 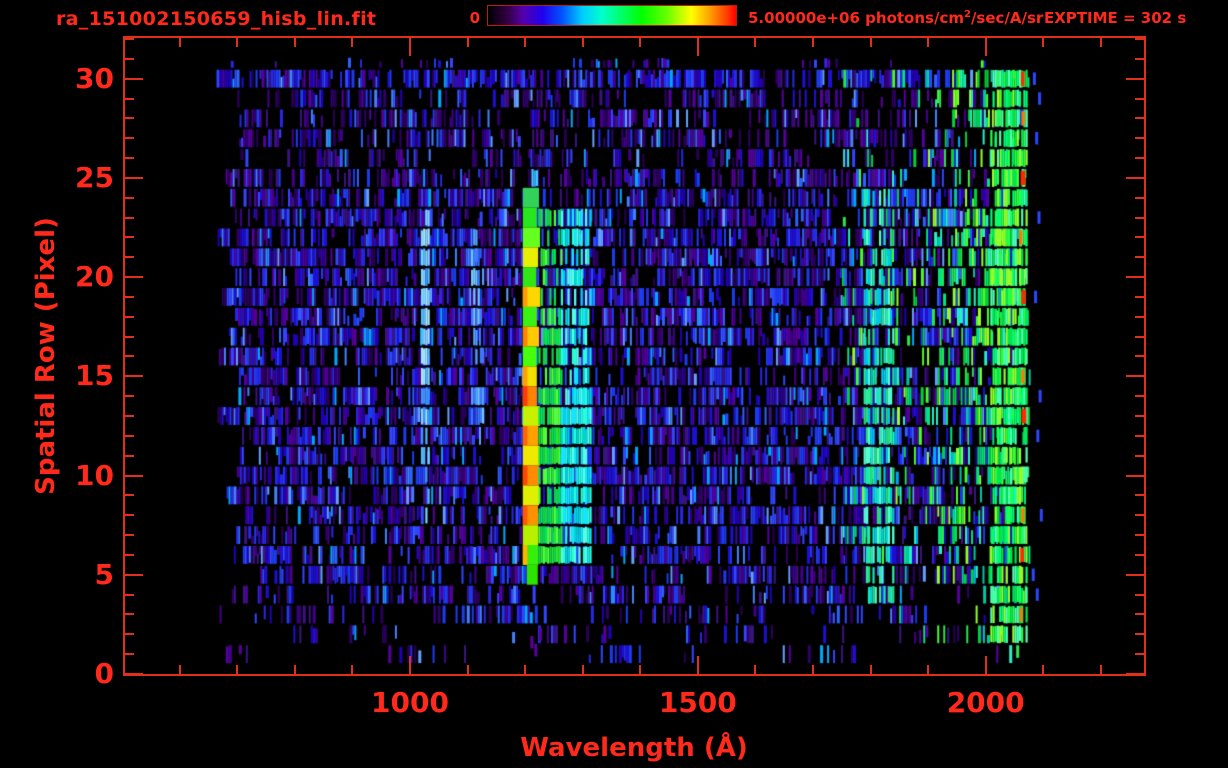 I want to click on y-tick-label: 30, so click(x=94, y=78).